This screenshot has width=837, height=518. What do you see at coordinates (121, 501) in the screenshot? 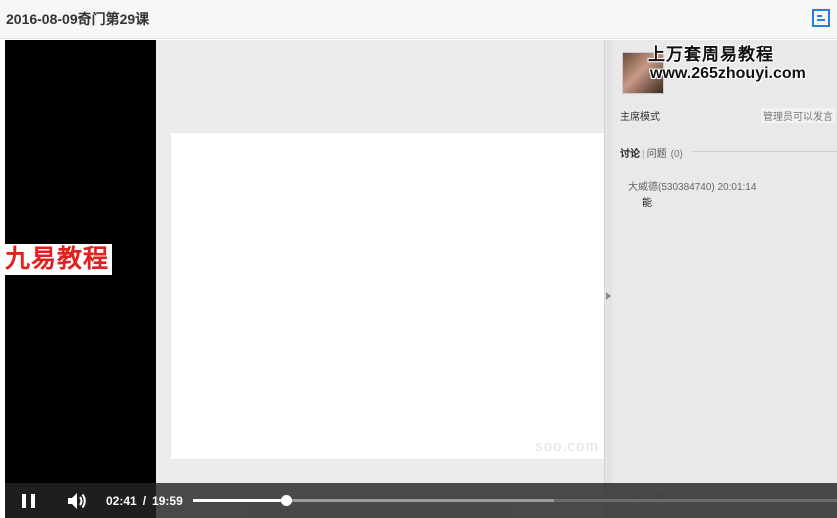
I see `current-time: 02:41` at bounding box center [121, 501].